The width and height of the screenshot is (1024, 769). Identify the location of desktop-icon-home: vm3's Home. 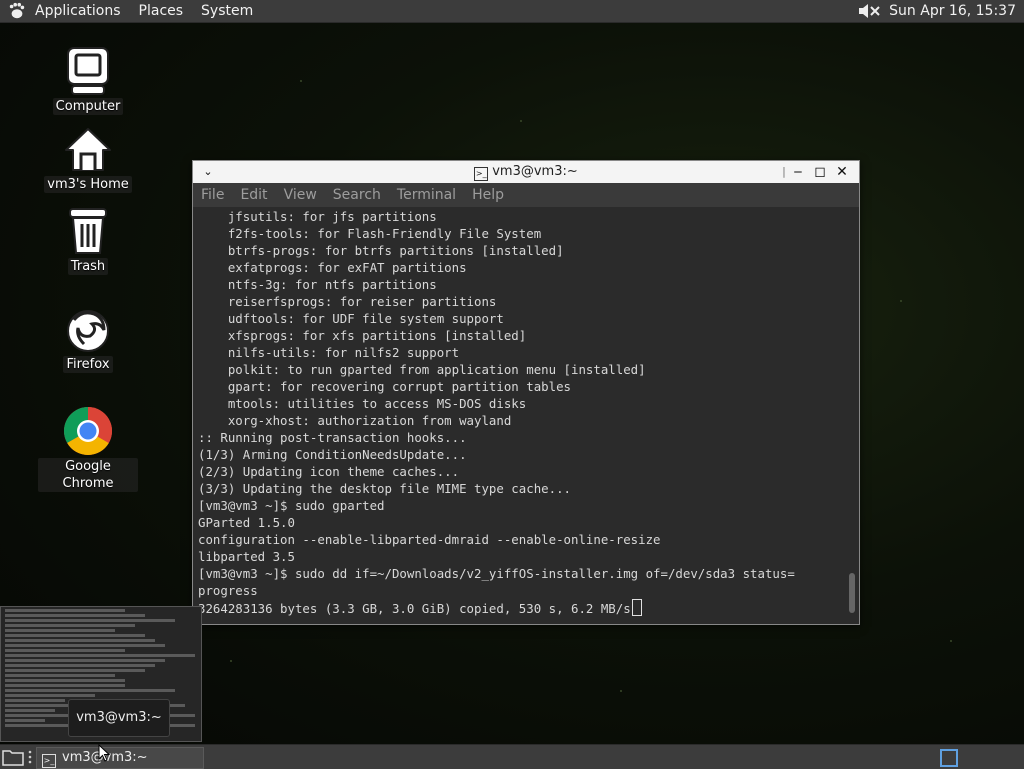
(88, 159).